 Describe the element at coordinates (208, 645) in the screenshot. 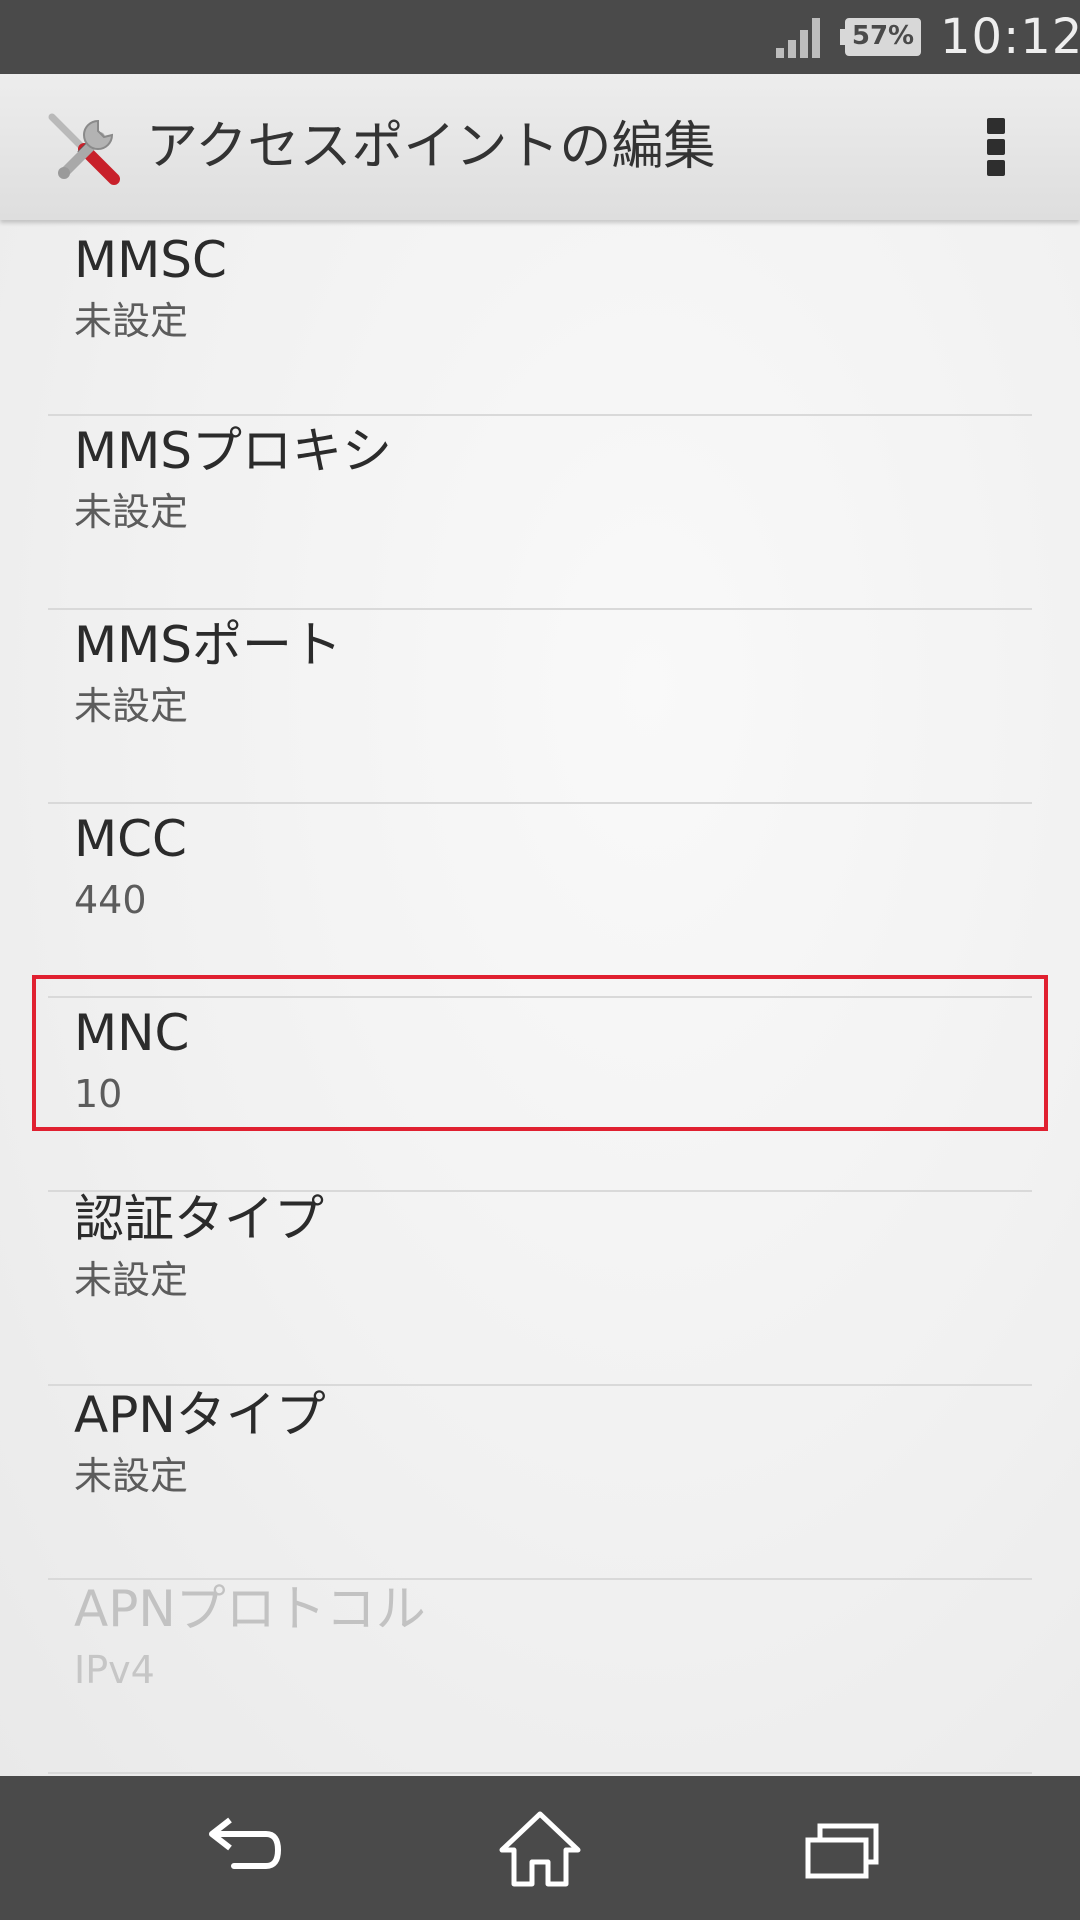

I see `setting-label: MMSポート` at that location.